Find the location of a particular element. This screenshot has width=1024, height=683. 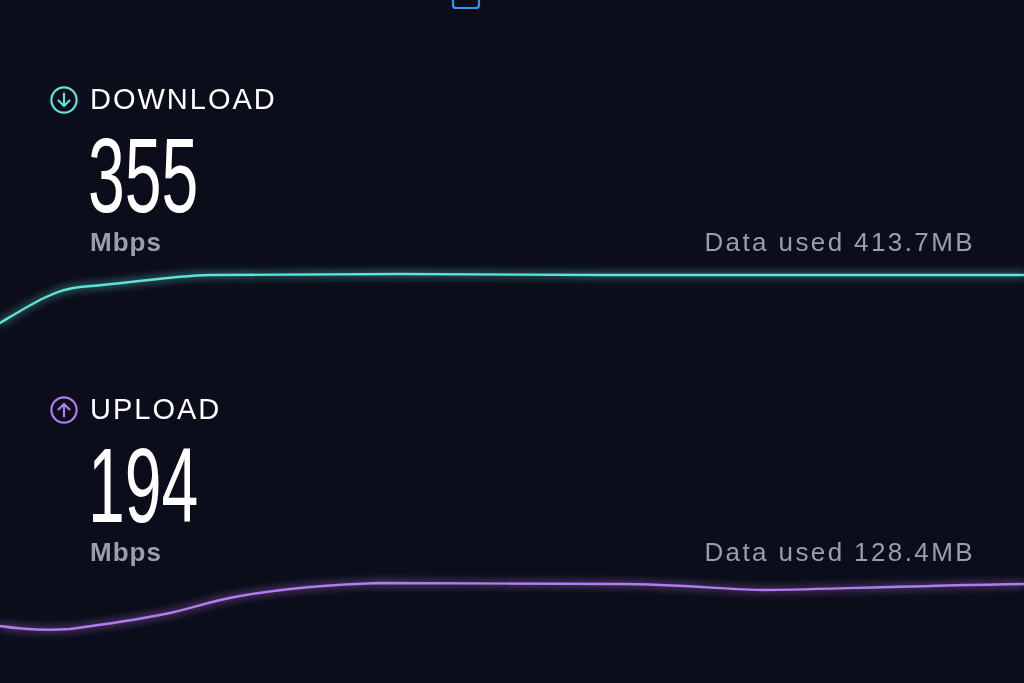

metric-label: DOWNLOAD is located at coordinates (183, 99).